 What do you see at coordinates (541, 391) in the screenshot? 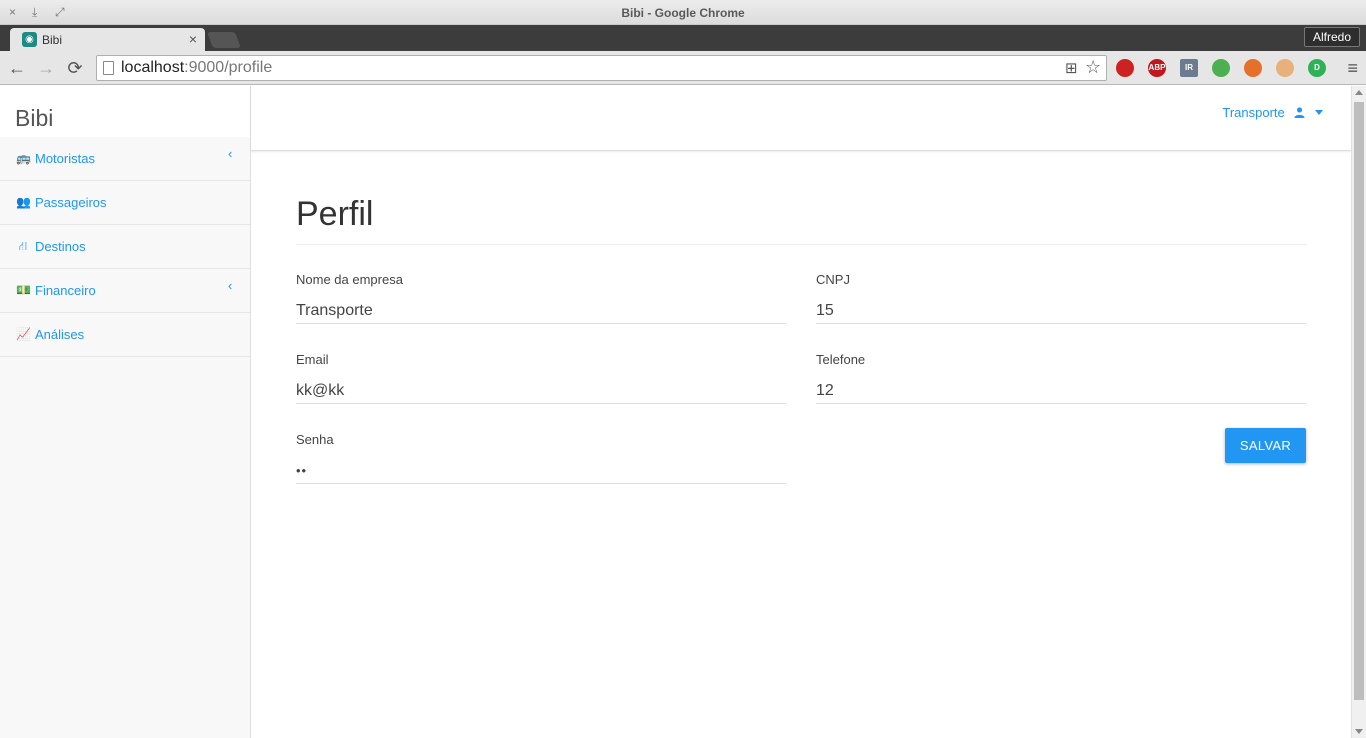
I see `email-input` at bounding box center [541, 391].